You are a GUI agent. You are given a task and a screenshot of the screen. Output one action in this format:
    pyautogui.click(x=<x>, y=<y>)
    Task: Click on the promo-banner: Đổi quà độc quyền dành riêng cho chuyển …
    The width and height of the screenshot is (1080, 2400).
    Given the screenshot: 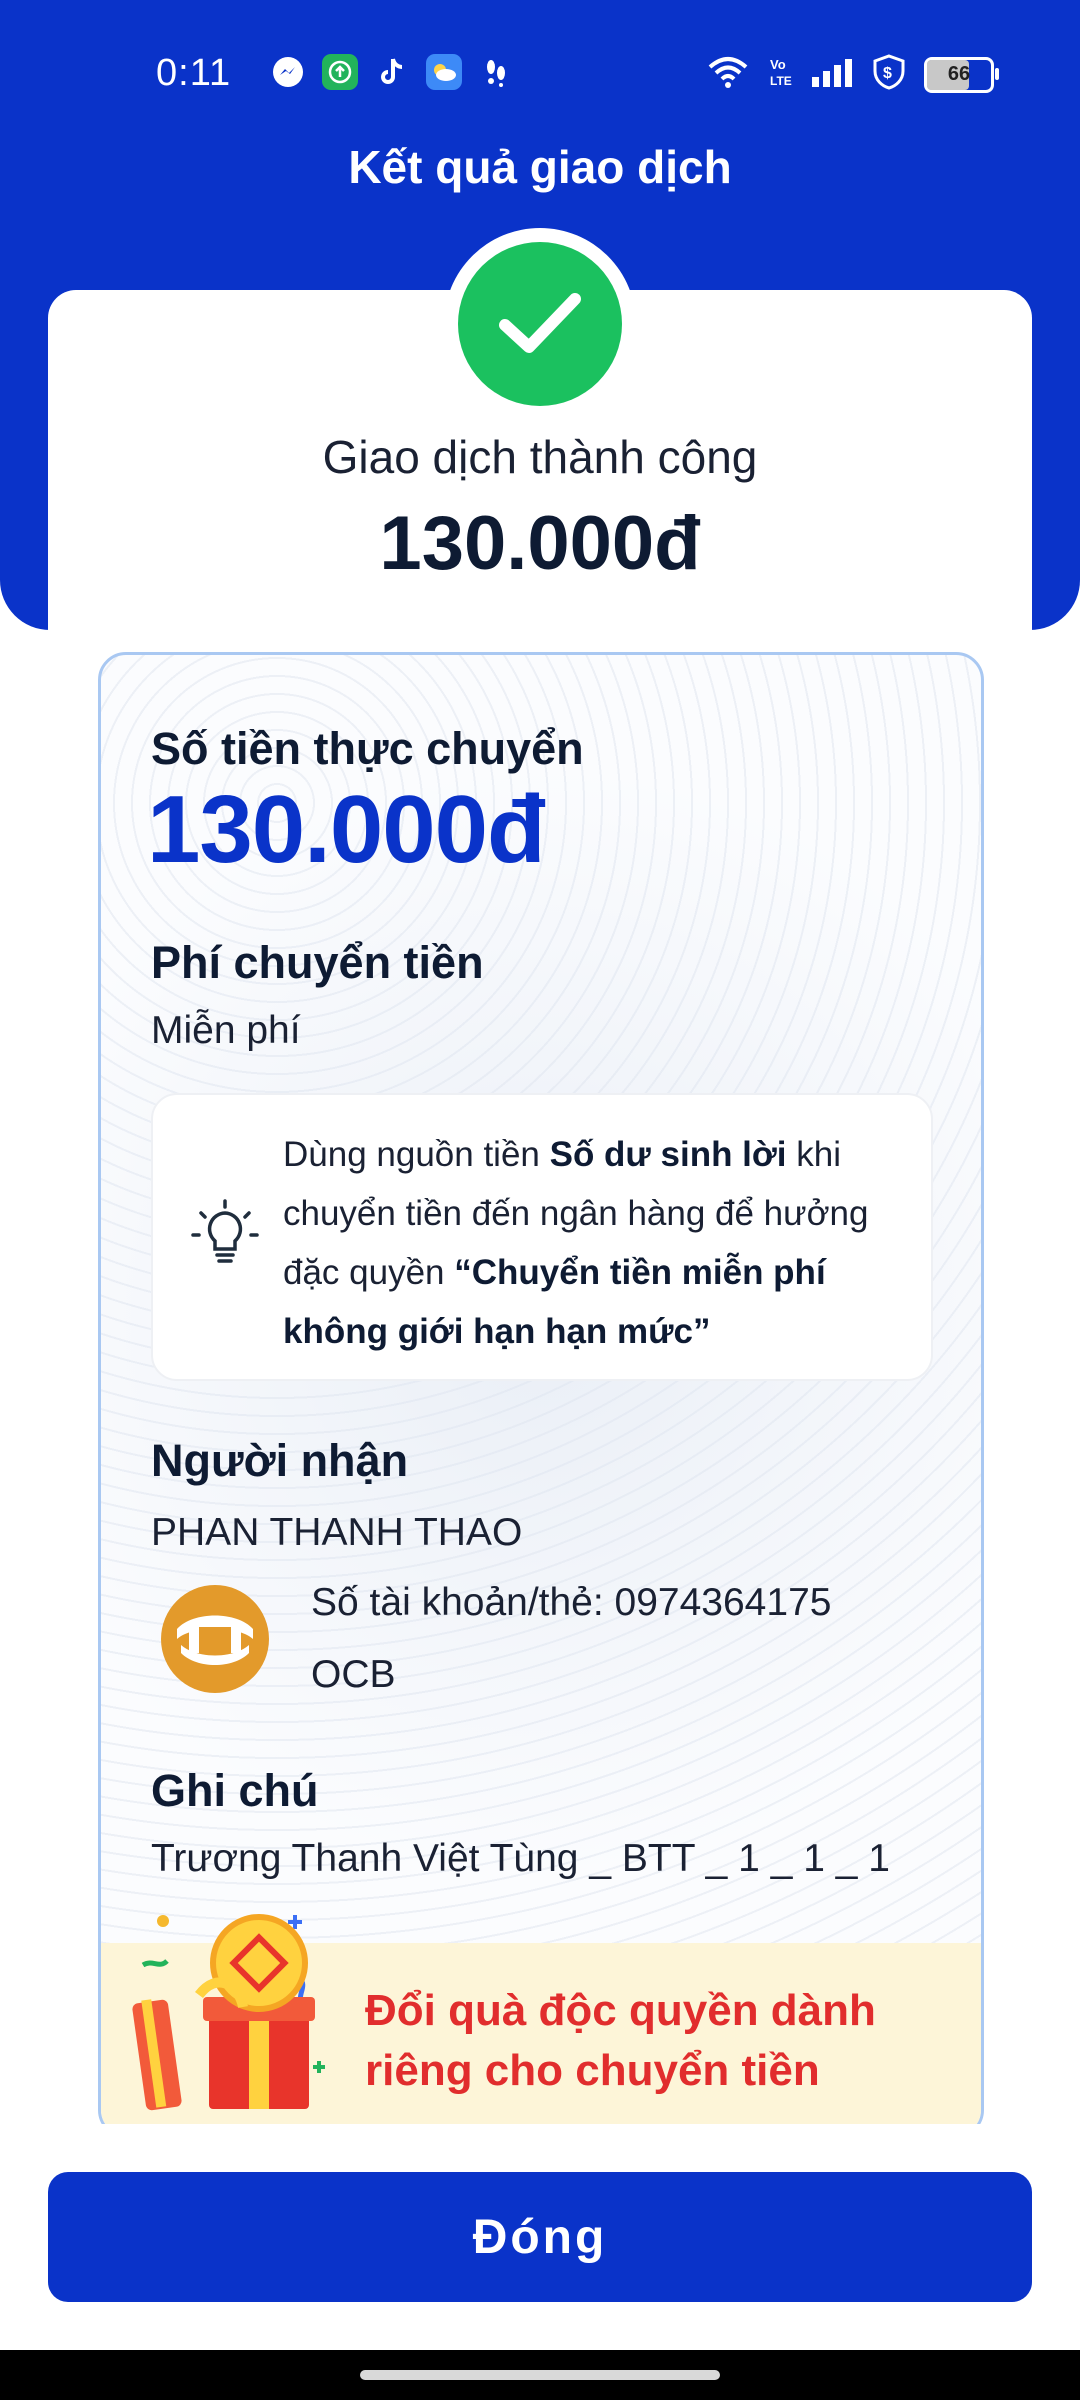 What is the action you would take?
    pyautogui.click(x=541, y=2024)
    